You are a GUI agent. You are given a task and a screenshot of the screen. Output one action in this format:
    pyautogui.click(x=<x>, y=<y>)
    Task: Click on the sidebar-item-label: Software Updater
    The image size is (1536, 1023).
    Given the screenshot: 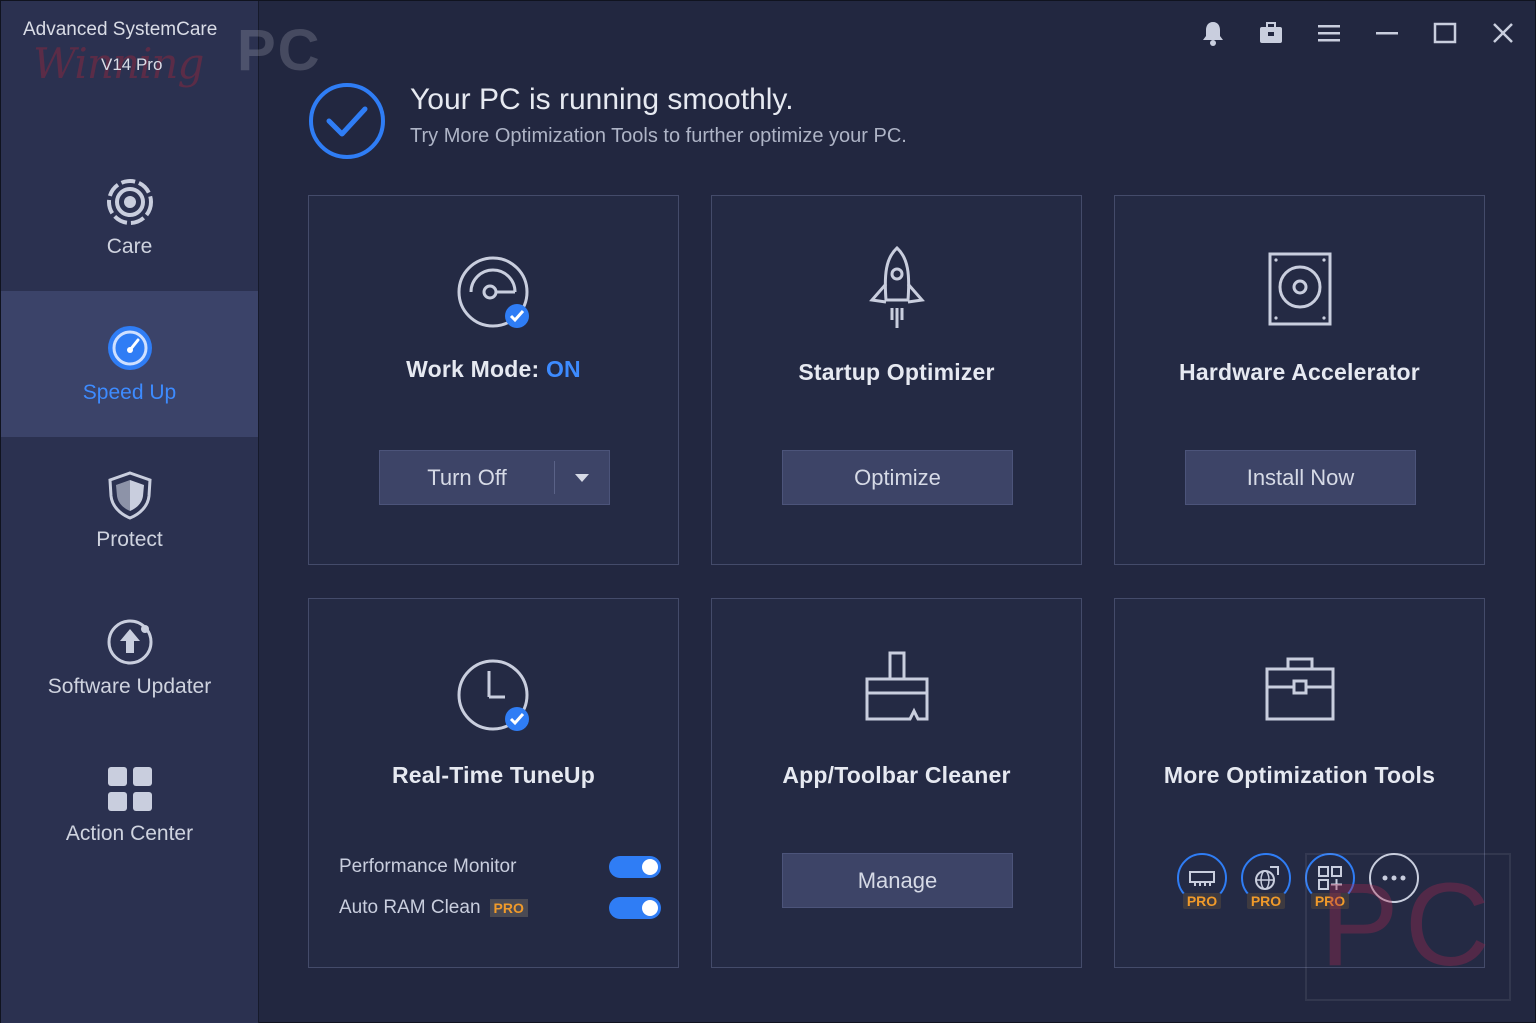 What is the action you would take?
    pyautogui.click(x=129, y=686)
    